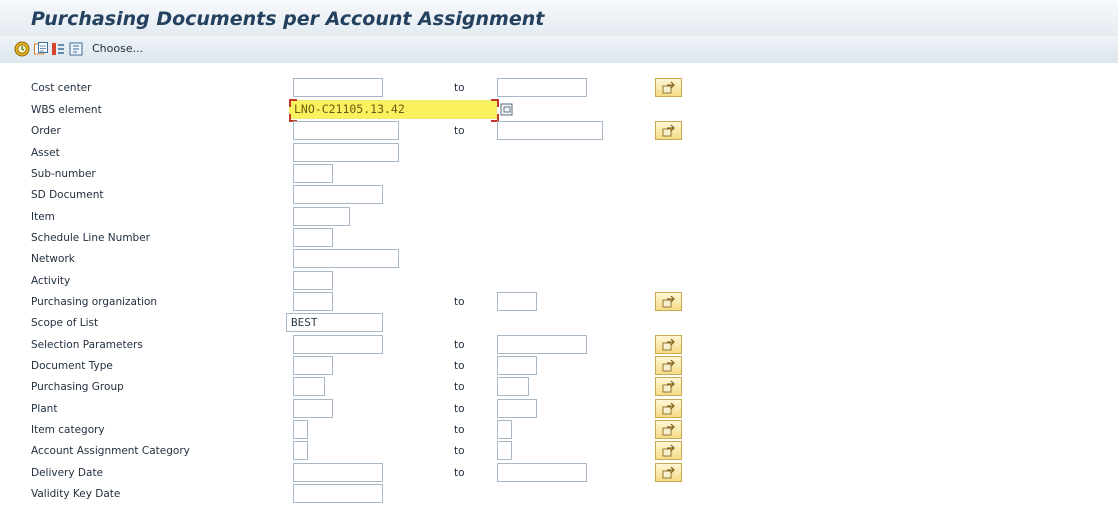 This screenshot has height=505, width=1118. I want to click on sd-document-input, so click(338, 194).